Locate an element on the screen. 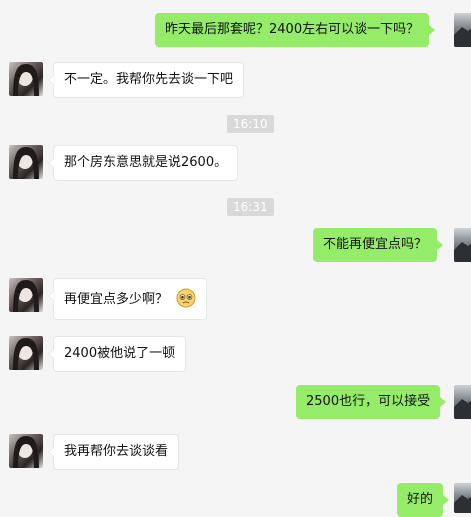  message-text: 那个房东意思就是说2600。 is located at coordinates (146, 162).